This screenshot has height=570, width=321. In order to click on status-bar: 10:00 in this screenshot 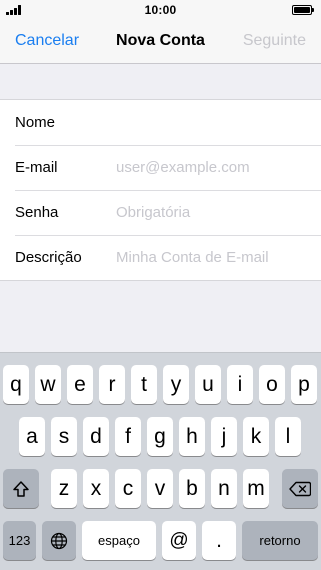, I will do `click(160, 10)`.